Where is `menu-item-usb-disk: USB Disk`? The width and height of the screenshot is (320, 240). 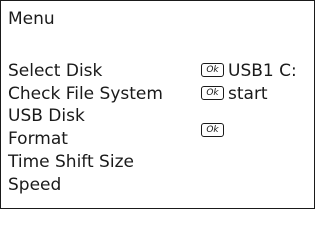 menu-item-usb-disk: USB Disk is located at coordinates (160, 116).